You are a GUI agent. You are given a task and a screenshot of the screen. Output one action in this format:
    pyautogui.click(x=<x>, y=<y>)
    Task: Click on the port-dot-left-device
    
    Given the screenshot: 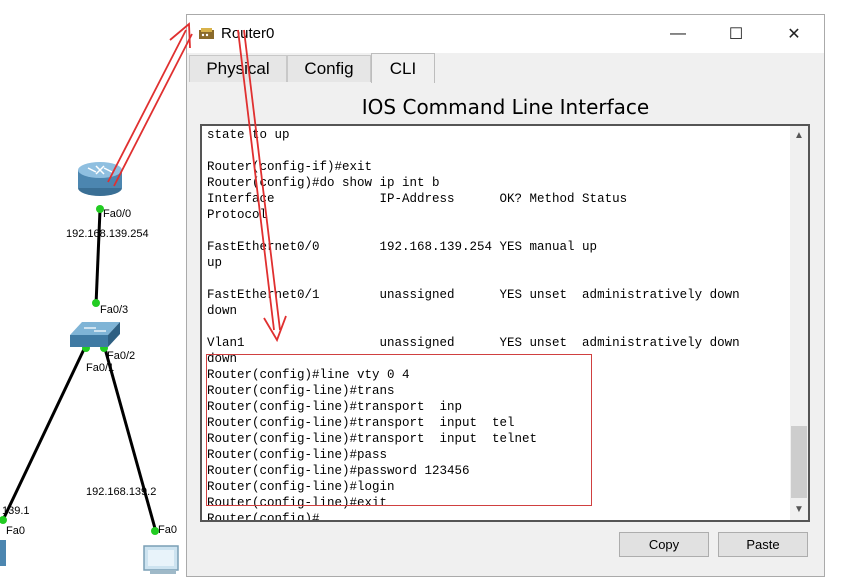 What is the action you would take?
    pyautogui.click(x=3, y=520)
    